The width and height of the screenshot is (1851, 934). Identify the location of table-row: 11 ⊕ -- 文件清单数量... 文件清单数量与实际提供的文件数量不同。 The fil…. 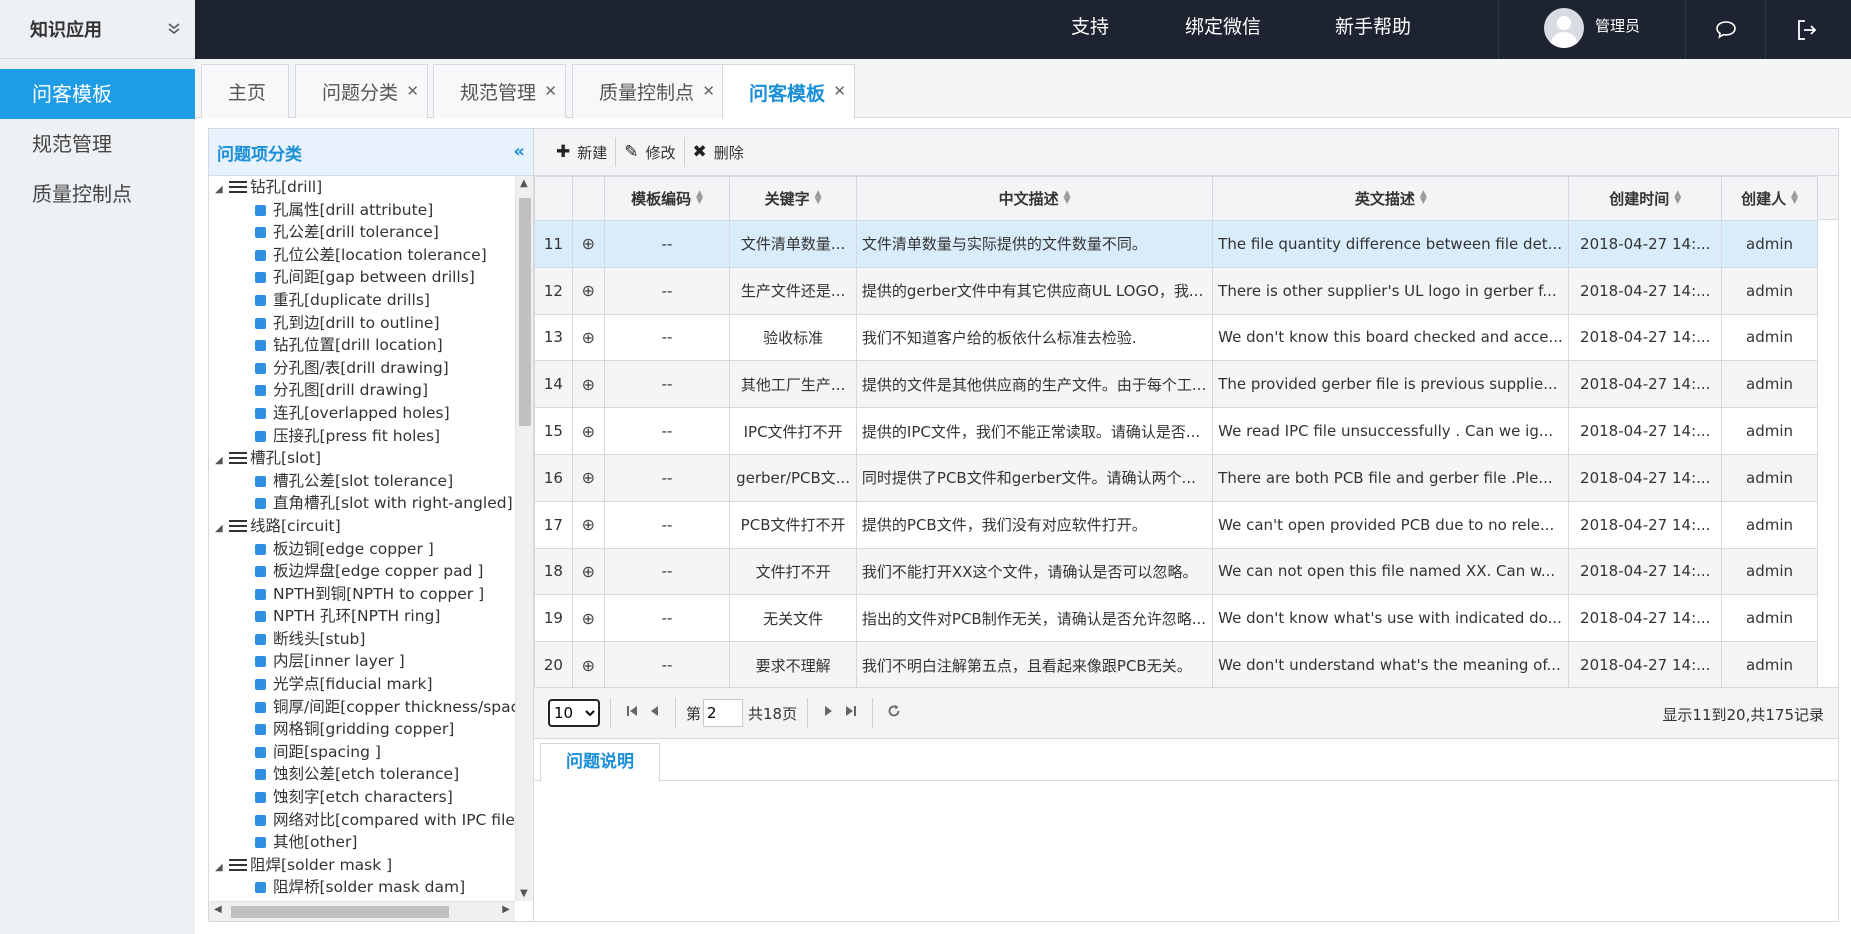
(1176, 244).